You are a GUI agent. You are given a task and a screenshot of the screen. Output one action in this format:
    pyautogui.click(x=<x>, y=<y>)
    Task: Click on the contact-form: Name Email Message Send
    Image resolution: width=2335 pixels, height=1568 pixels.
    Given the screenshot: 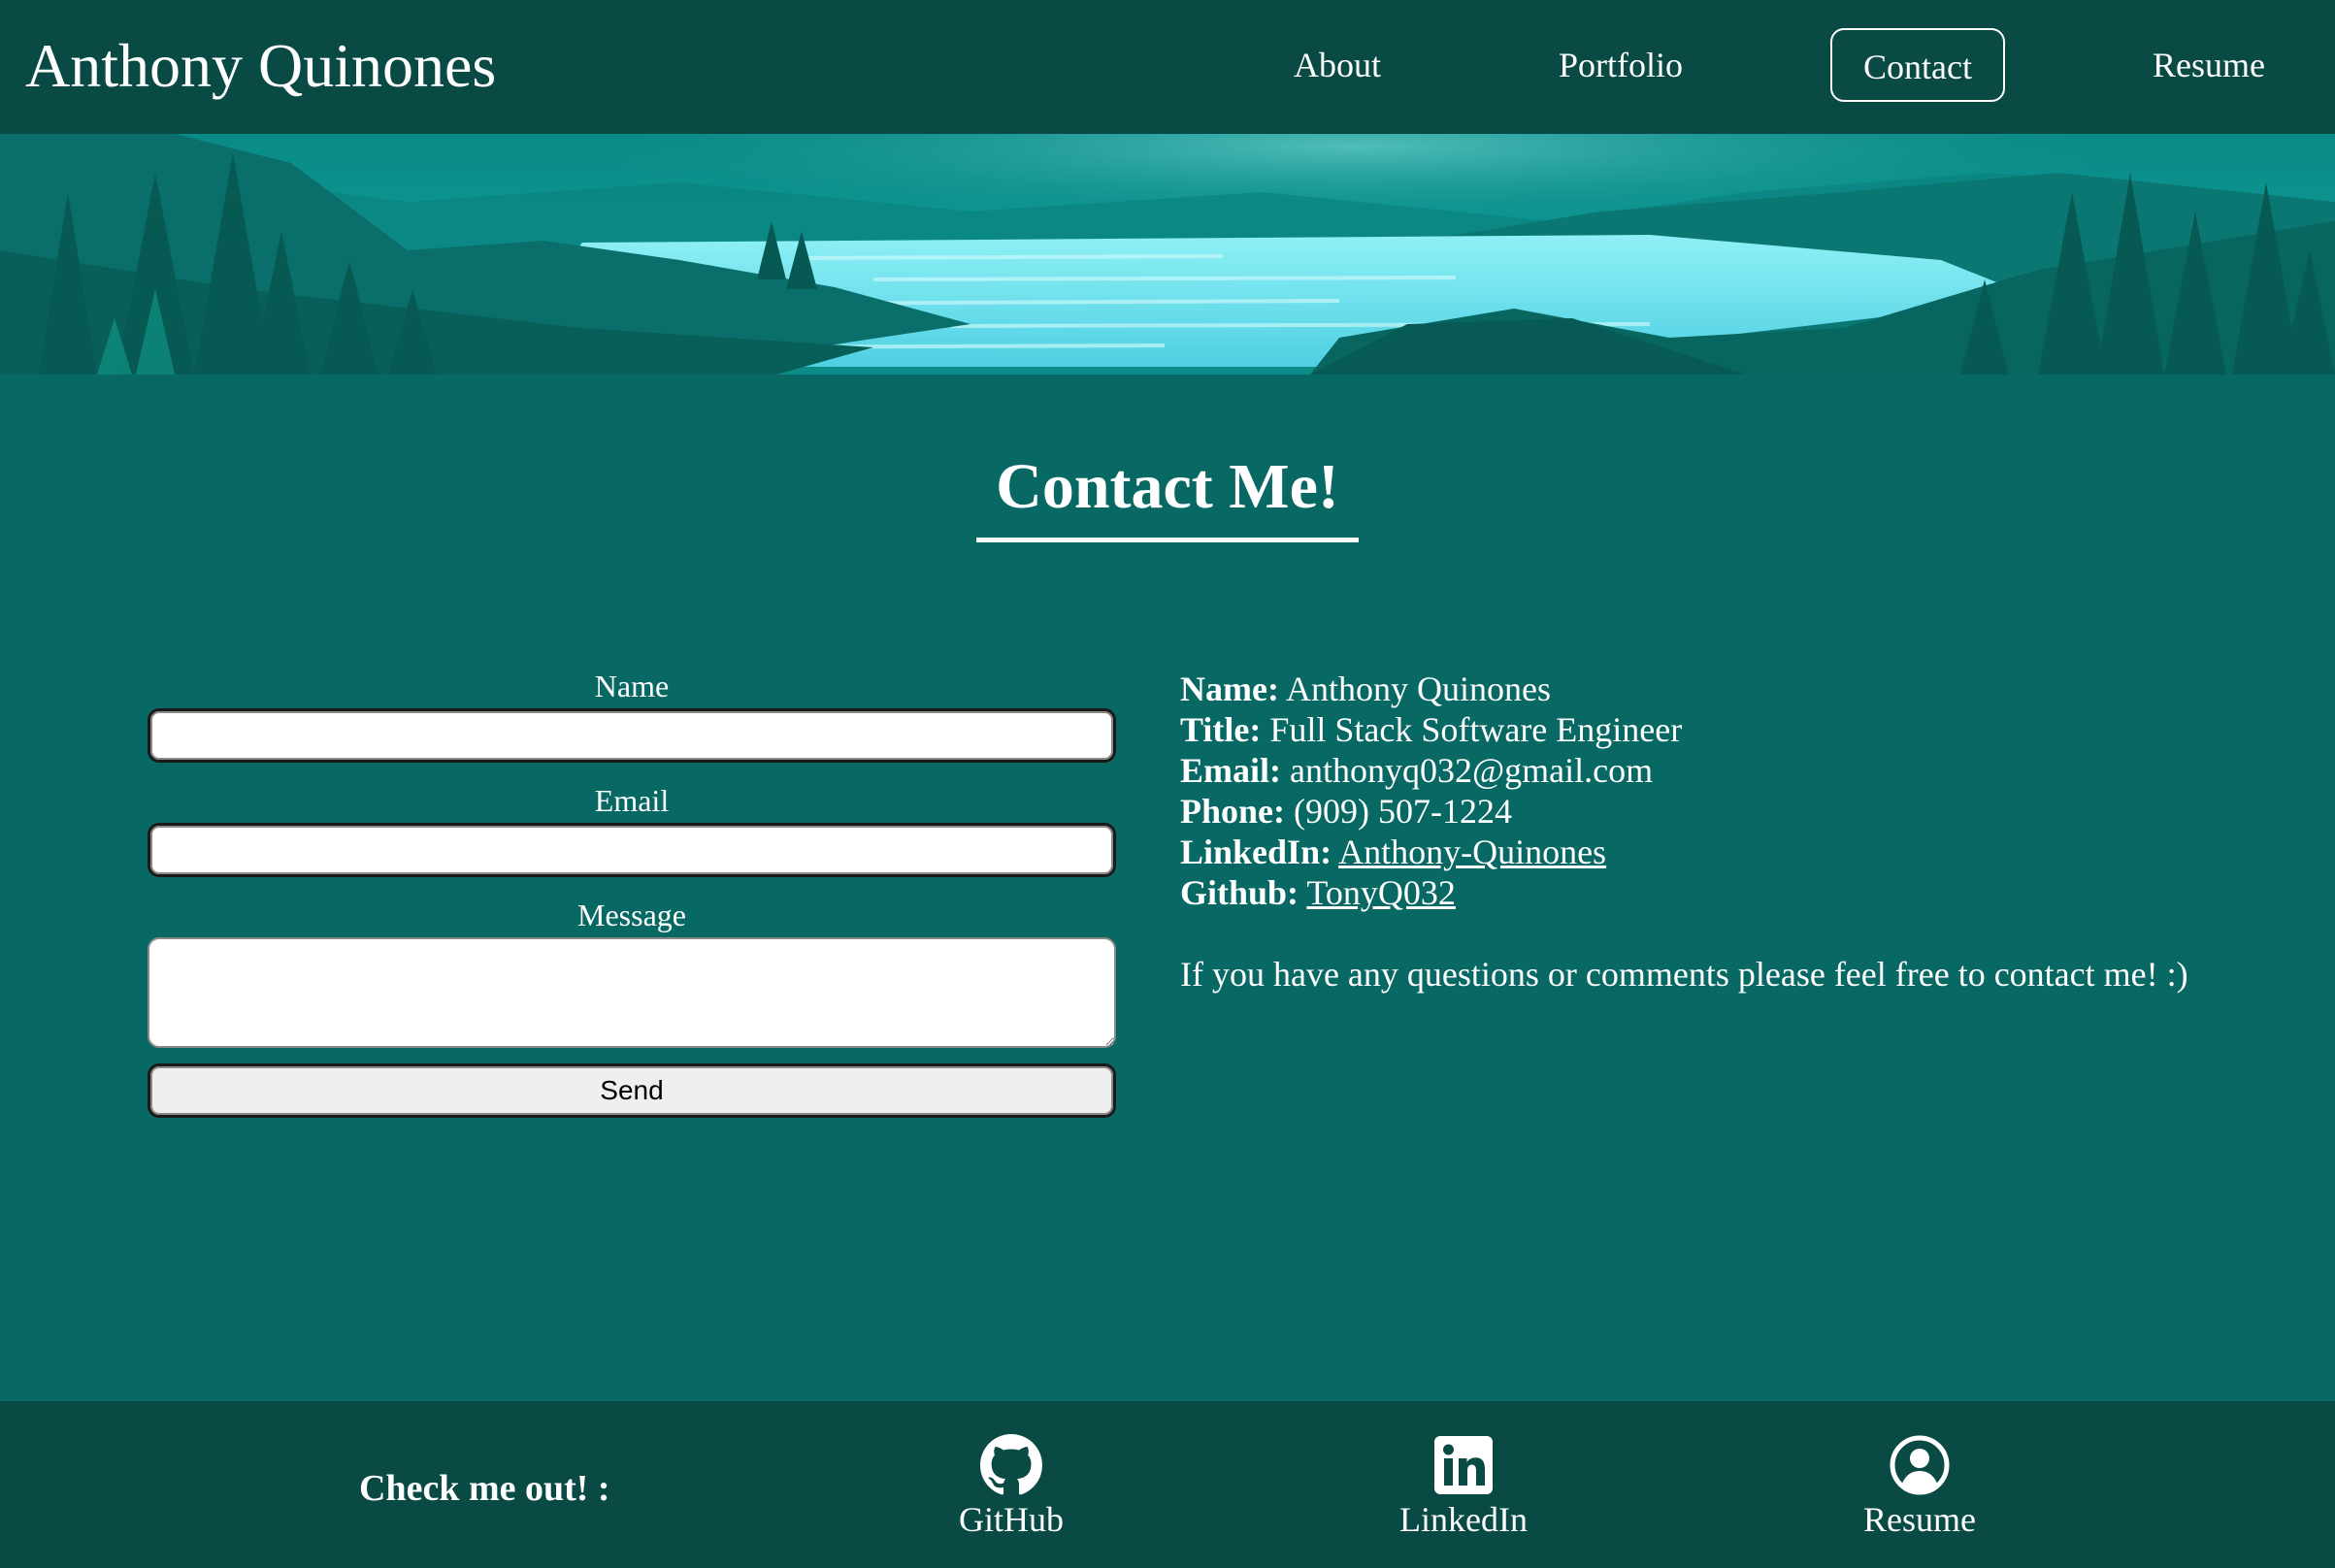 What is the action you would take?
    pyautogui.click(x=632, y=892)
    